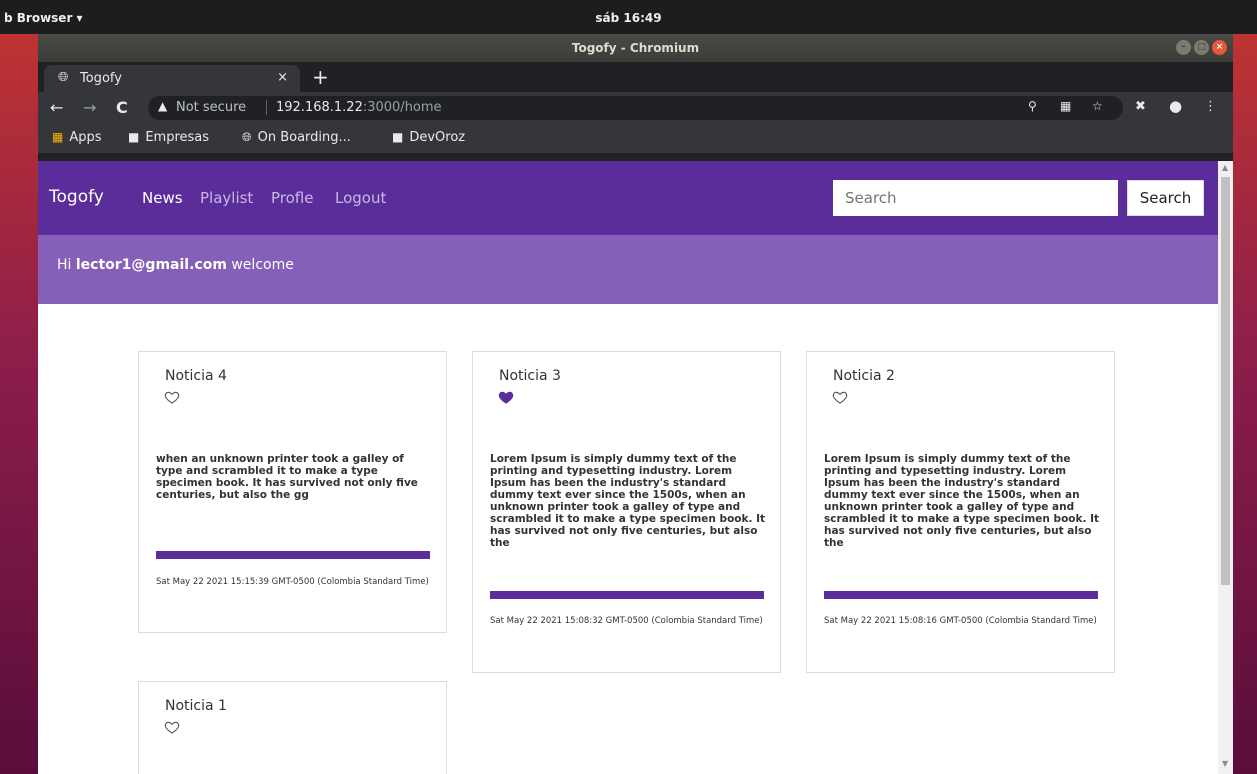 The height and width of the screenshot is (774, 1257). I want to click on omnibox-divider, so click(266, 107).